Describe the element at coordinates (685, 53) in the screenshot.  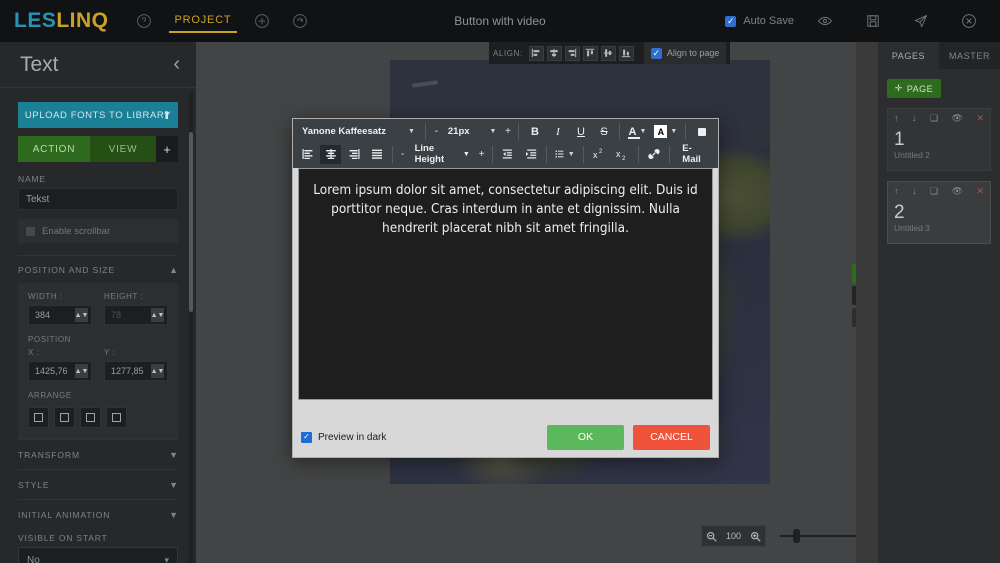
I see `align-to-page-toggle: ✓ Align to page` at that location.